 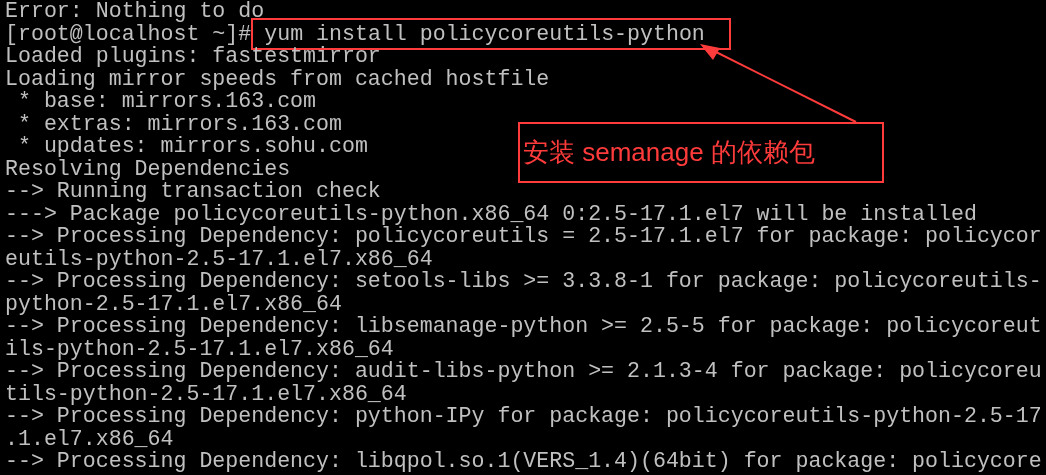 What do you see at coordinates (128, 33) in the screenshot?
I see `shell-prompt: [root@localhost ~]#` at bounding box center [128, 33].